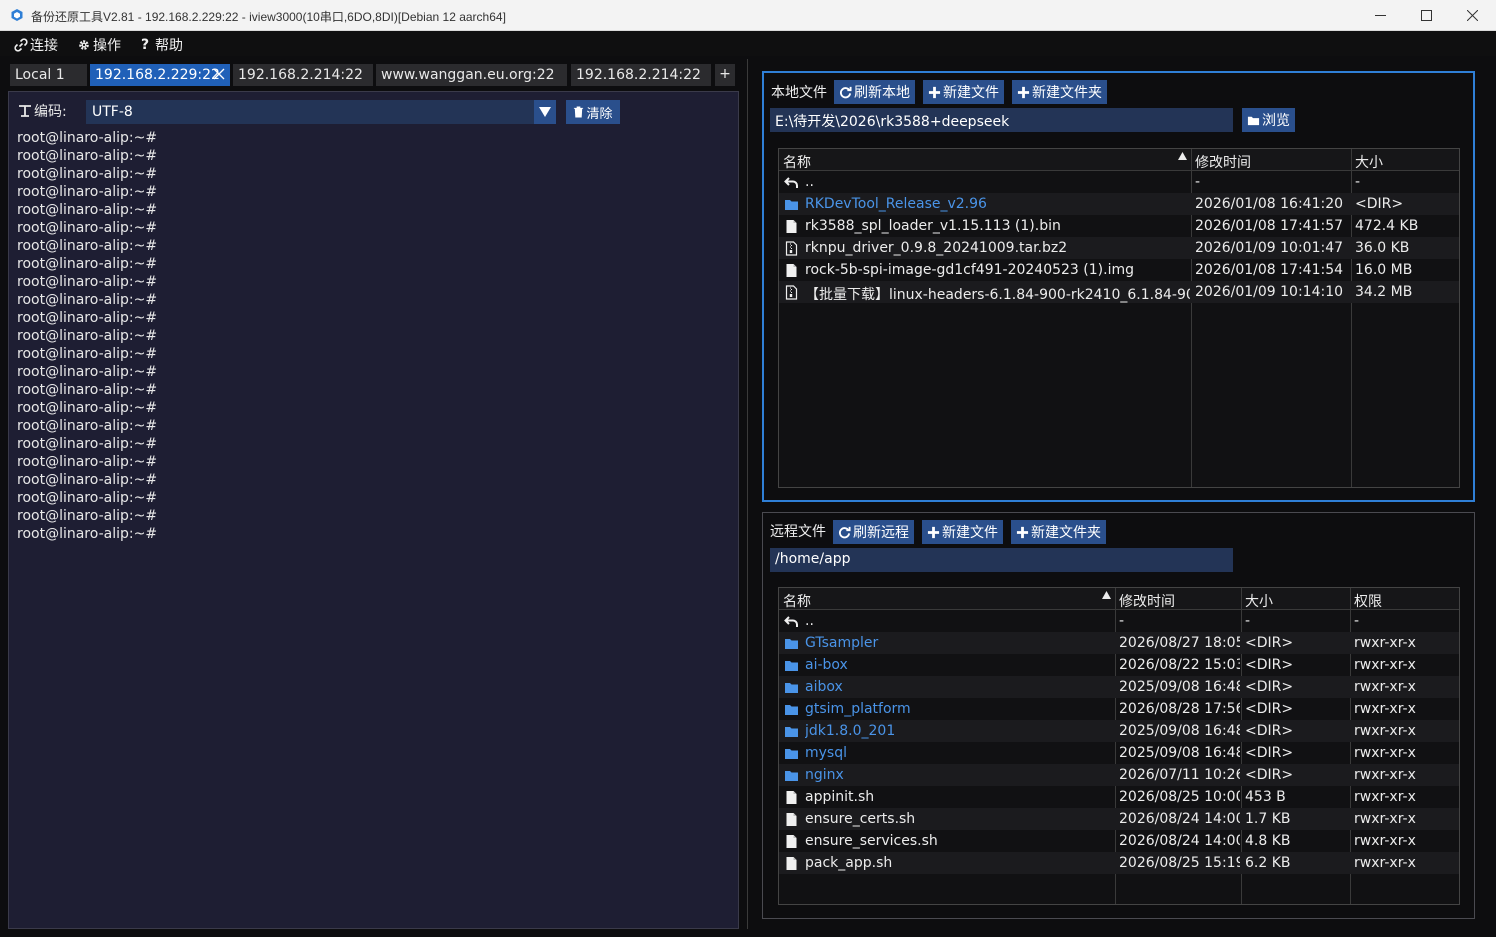 The height and width of the screenshot is (937, 1496). I want to click on cell-mtime: 2026/08/22 15:03:0, so click(1179, 665).